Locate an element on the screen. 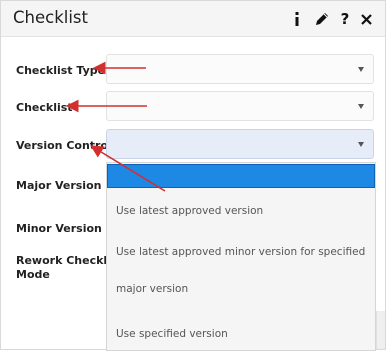  checklist-type-label: Checklist Type is located at coordinates (61, 70).